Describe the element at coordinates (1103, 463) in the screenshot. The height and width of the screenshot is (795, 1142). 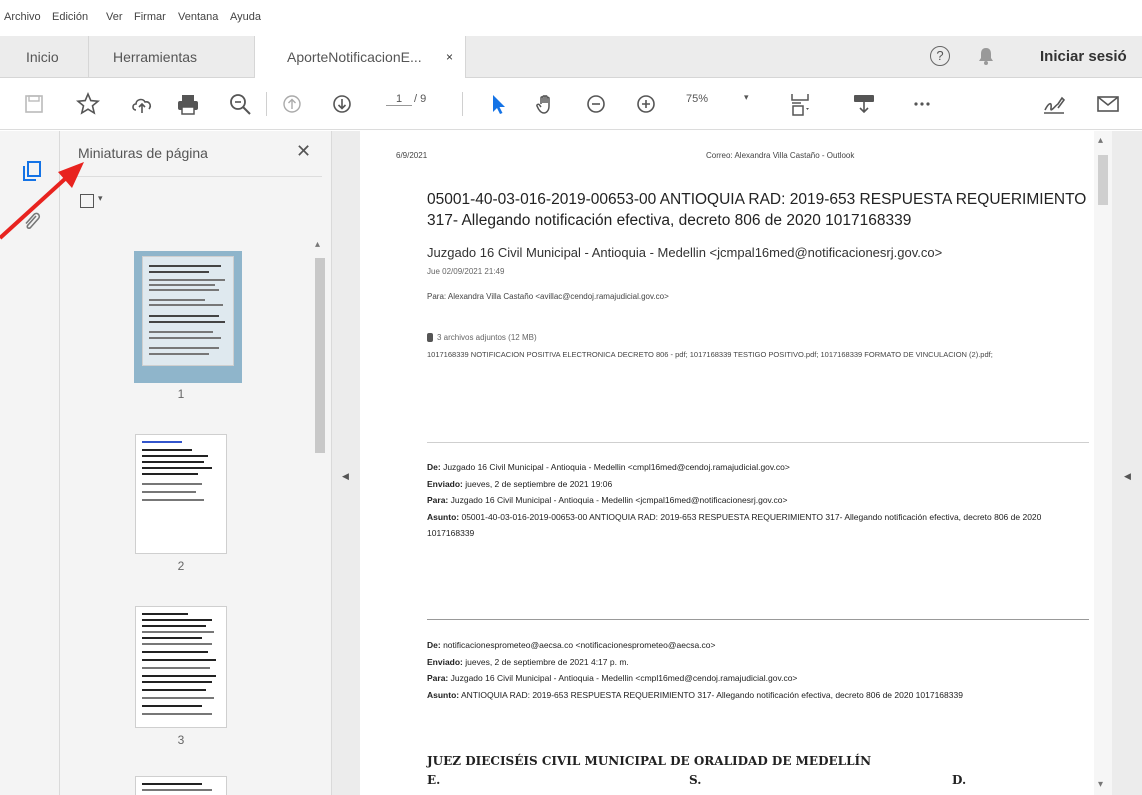
I see `document-scrollbar: ▴ ▾` at that location.